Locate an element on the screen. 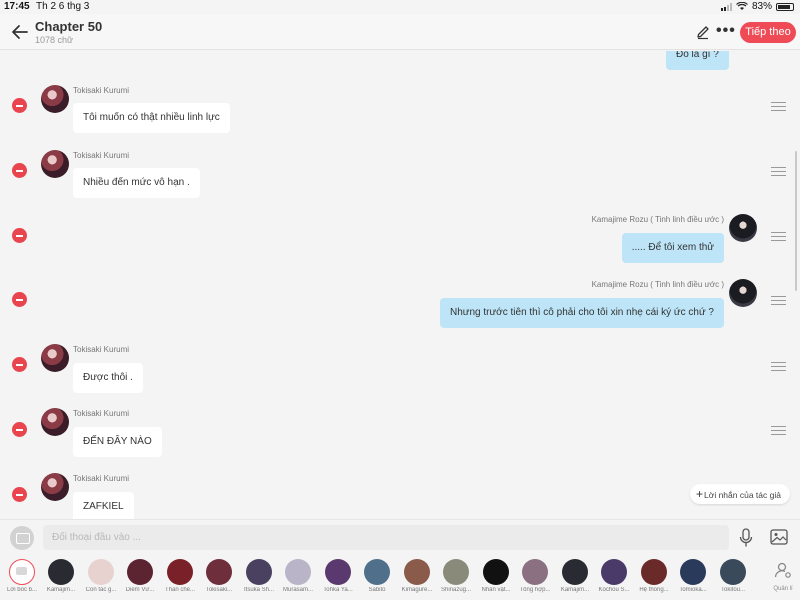 This screenshot has height=600, width=800. status-date: Th 2 6 thg 3 is located at coordinates (63, 6).